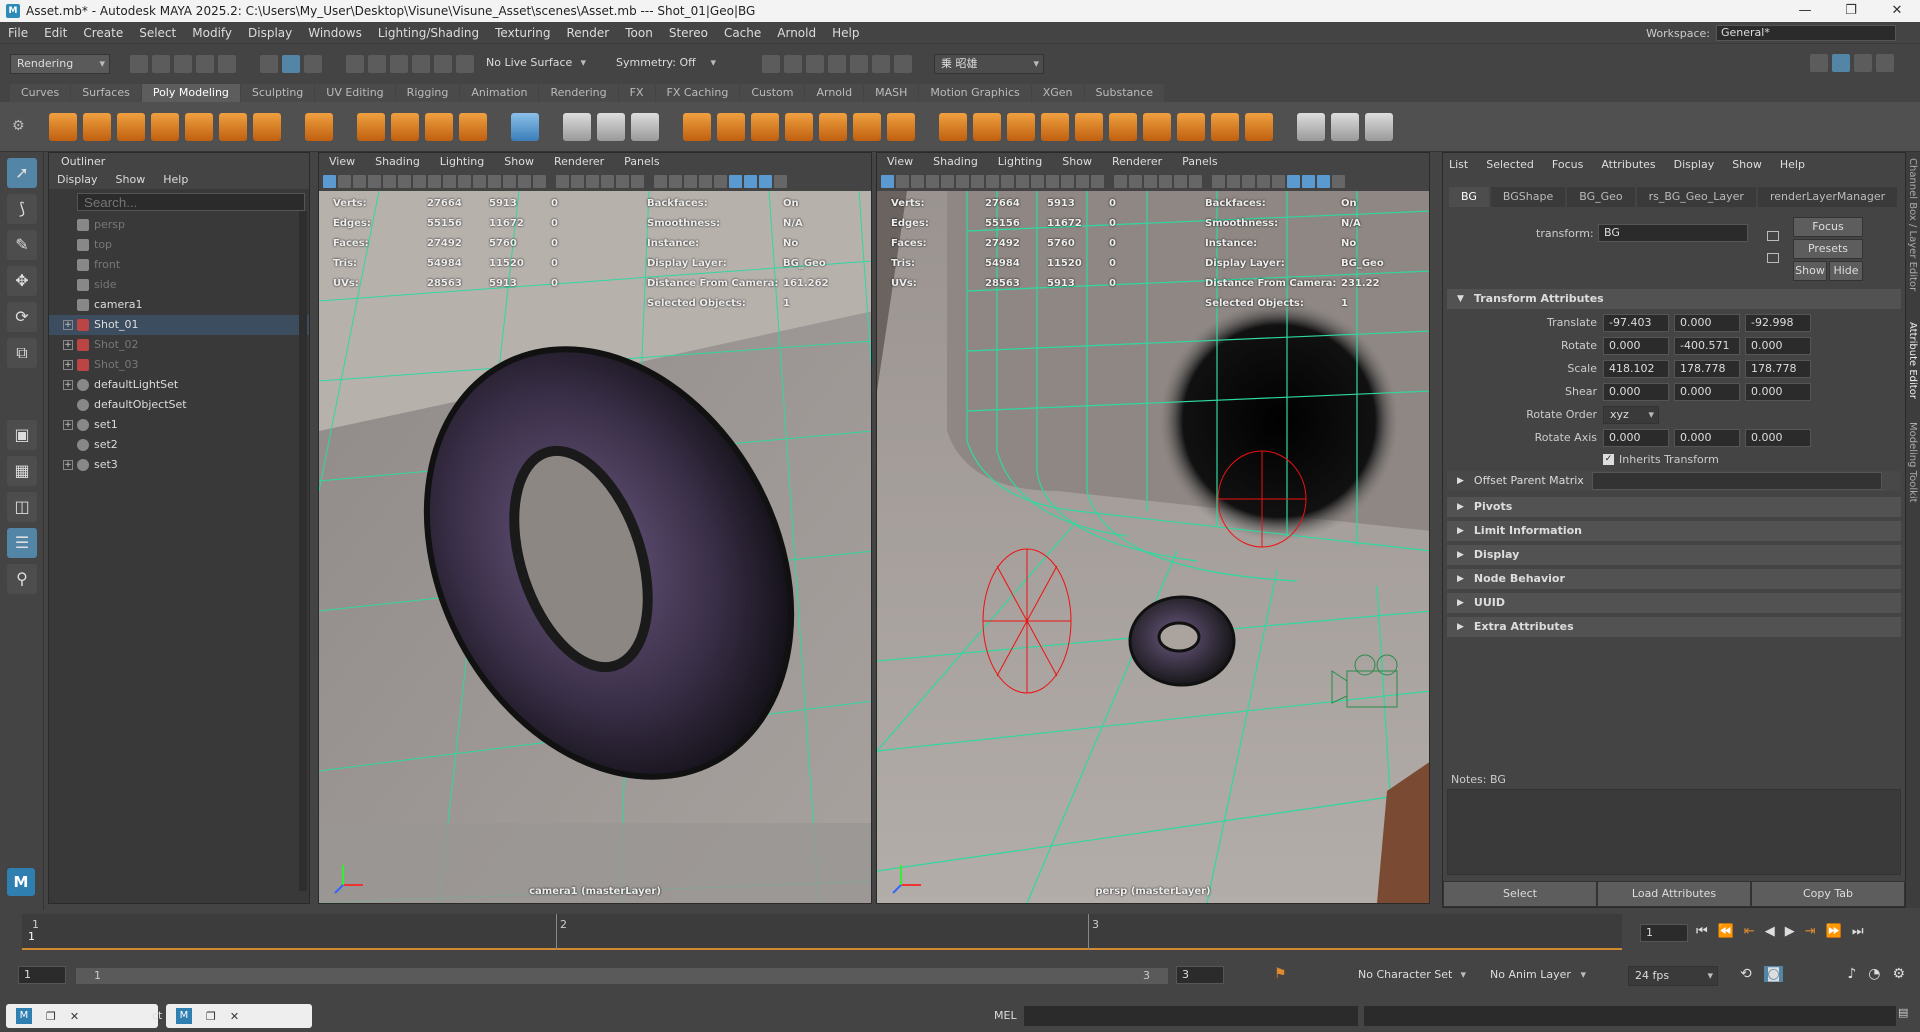 This screenshot has width=1920, height=1032. What do you see at coordinates (227, 64) in the screenshot?
I see `redo-icon` at bounding box center [227, 64].